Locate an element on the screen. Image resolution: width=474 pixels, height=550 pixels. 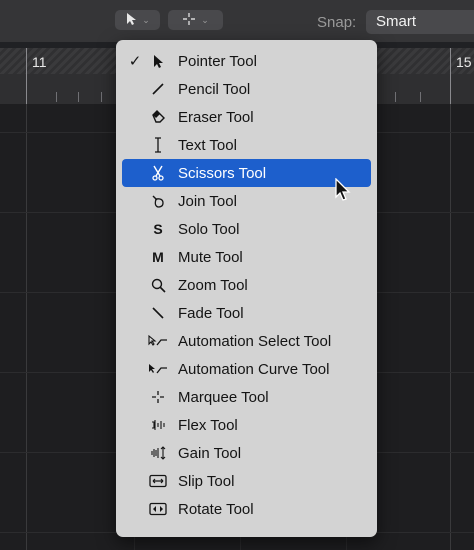
marquee-icon is located at coordinates (158, 397).